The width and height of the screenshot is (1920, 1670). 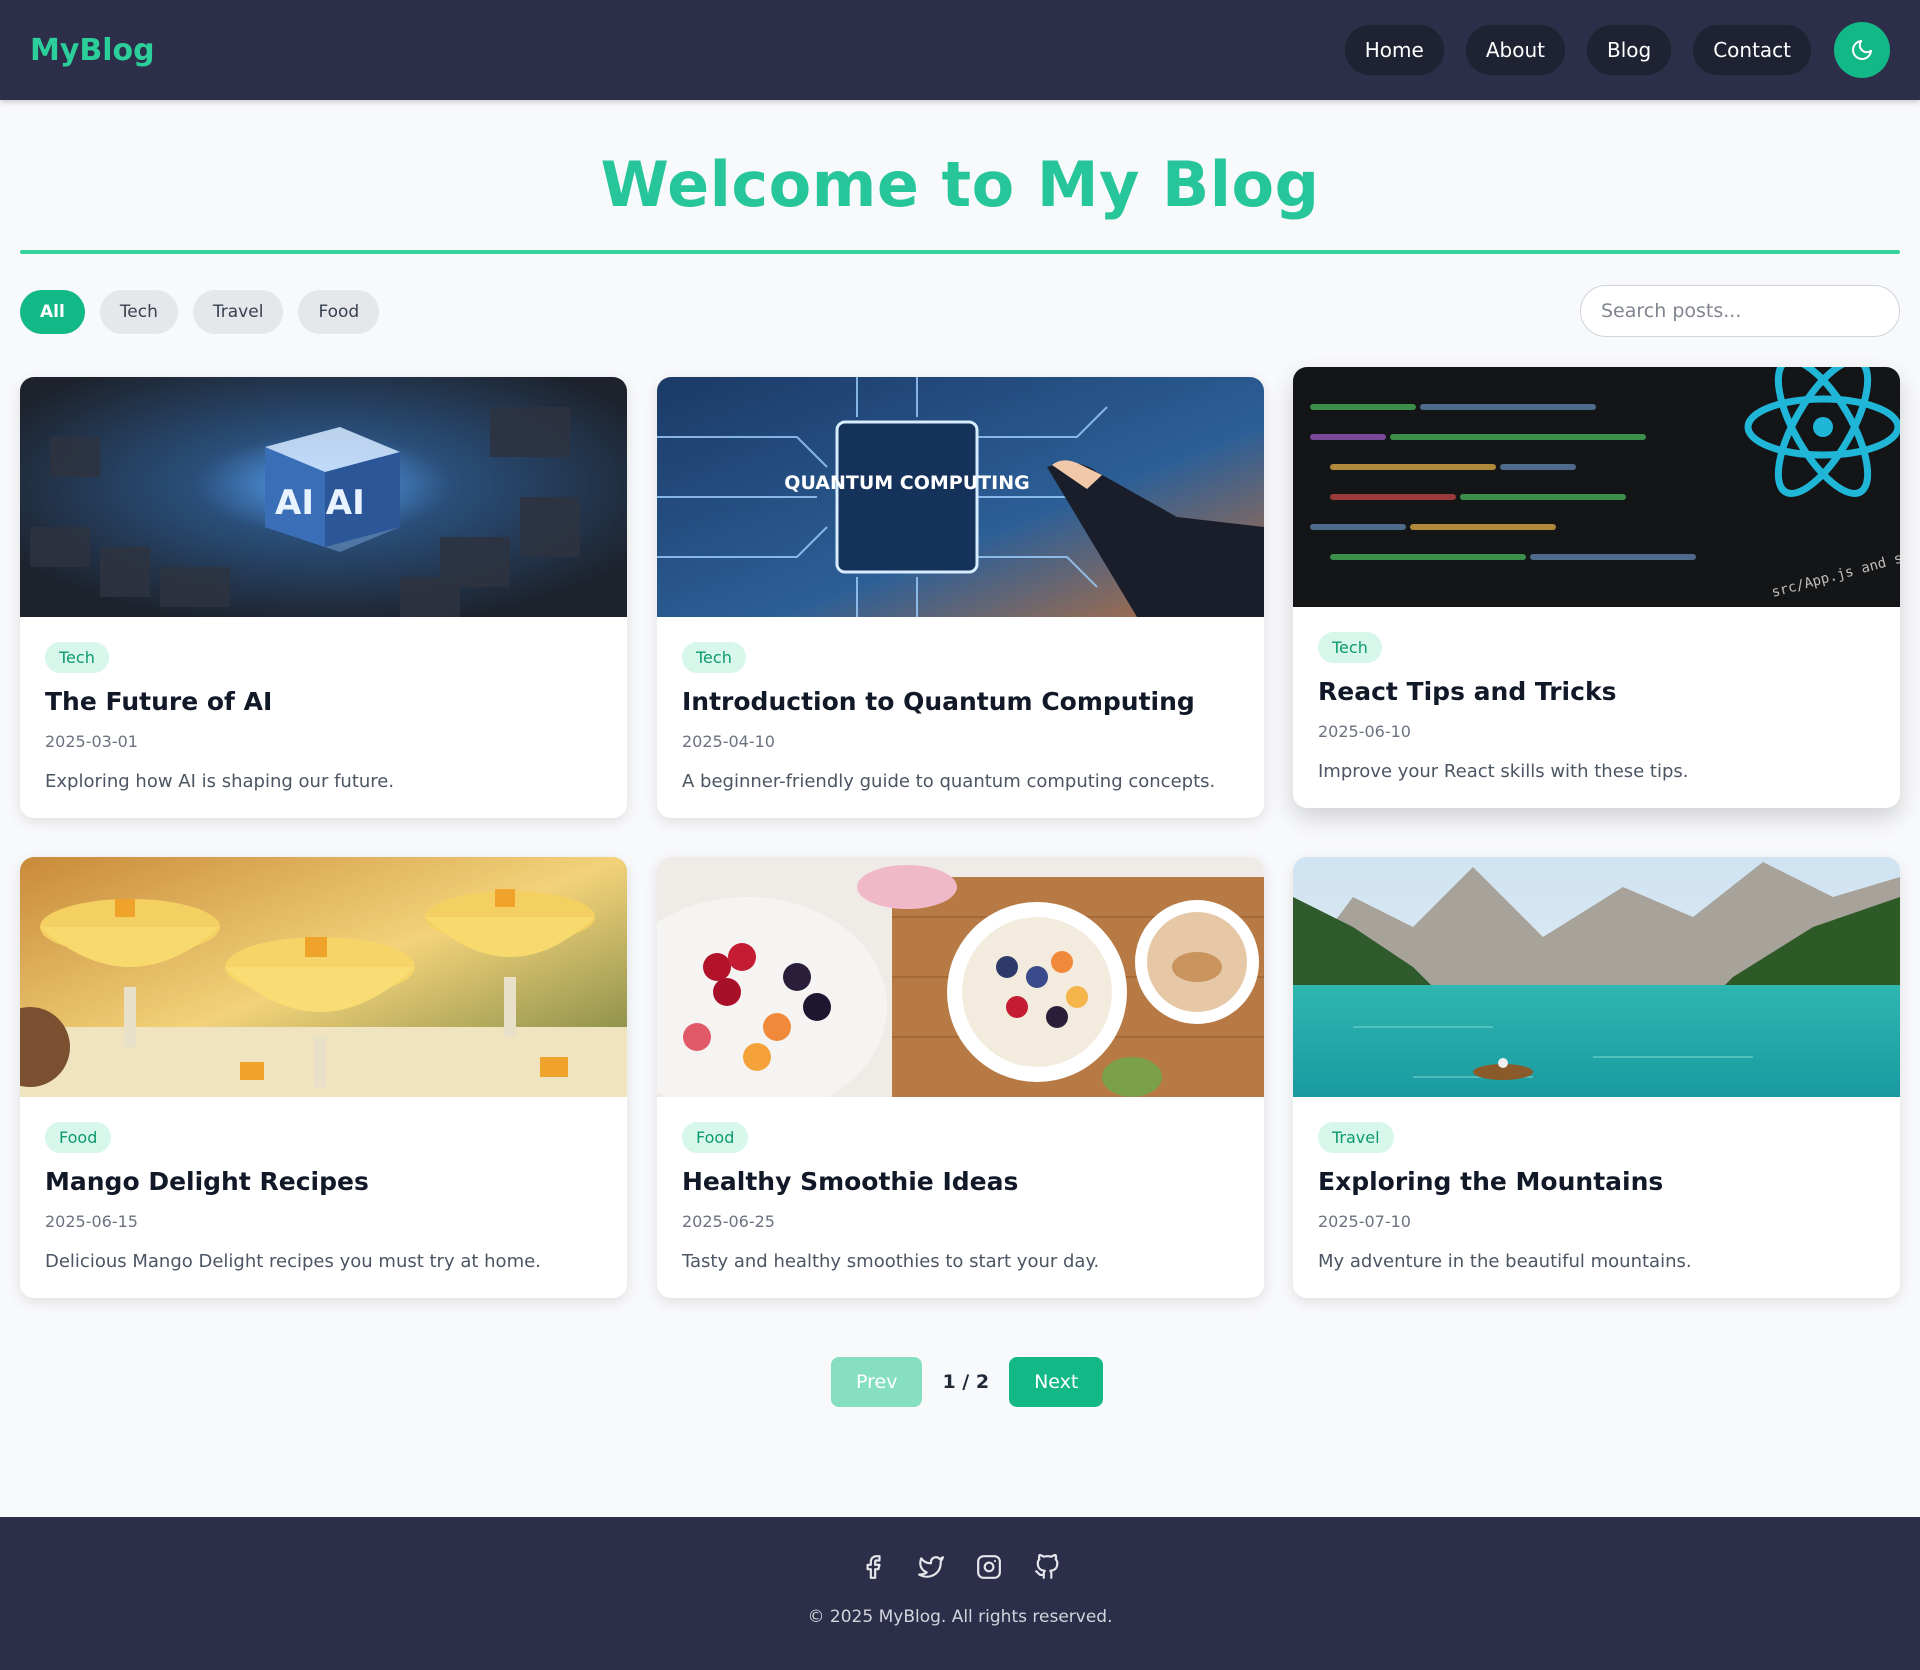 I want to click on filter-chip-all: All, so click(x=52, y=312).